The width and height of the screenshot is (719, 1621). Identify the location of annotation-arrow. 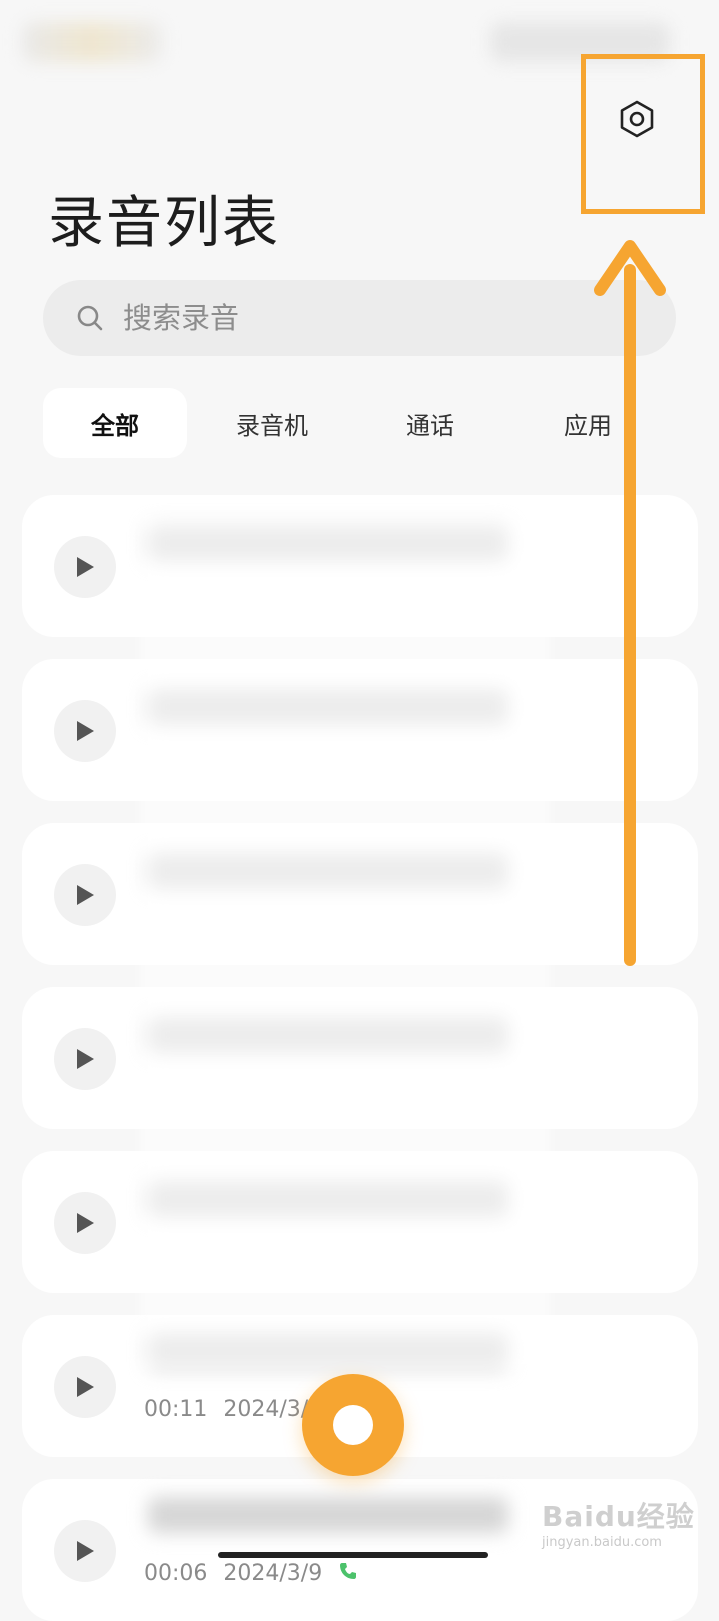
(630, 603).